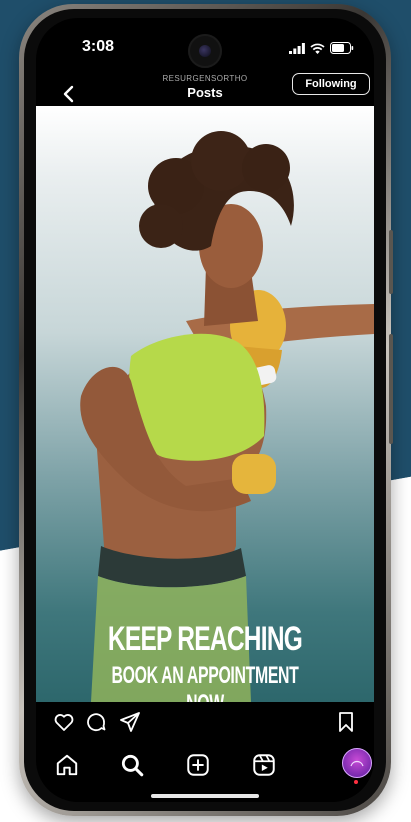 Image resolution: width=411 pixels, height=822 pixels. I want to click on profile-avatar, so click(357, 763).